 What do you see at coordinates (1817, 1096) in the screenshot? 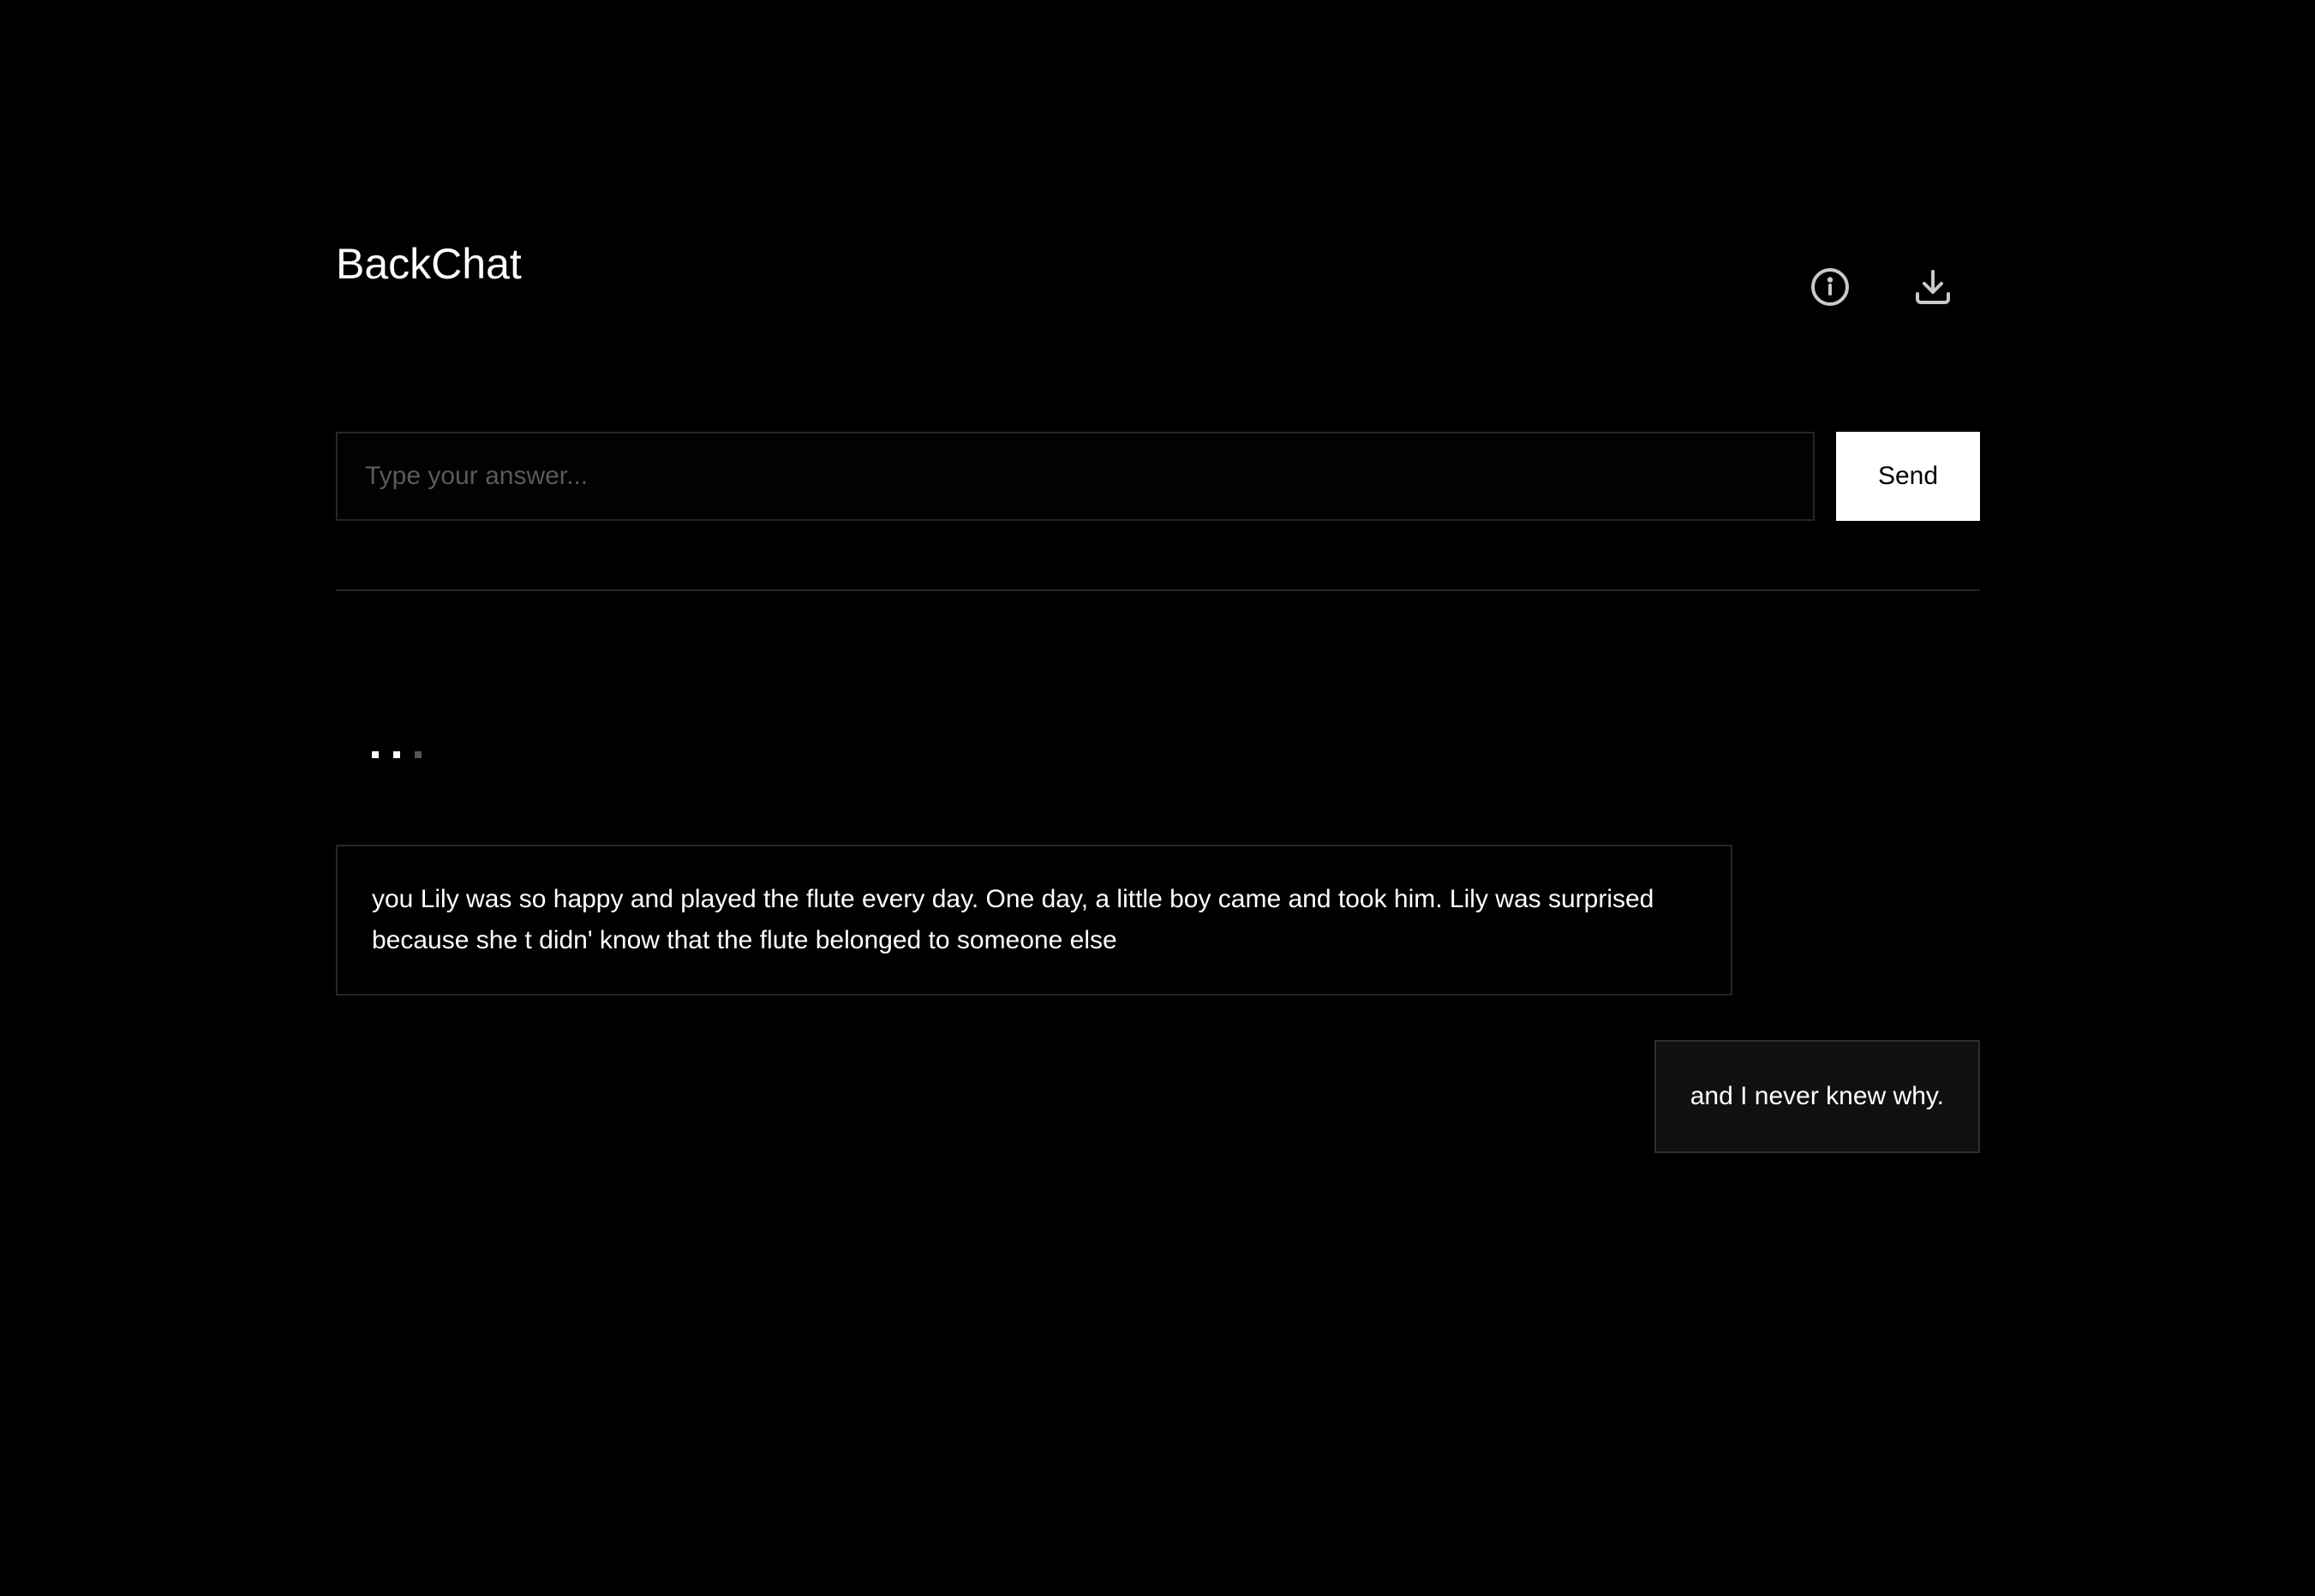
I see `user-message: and I never knew why.` at bounding box center [1817, 1096].